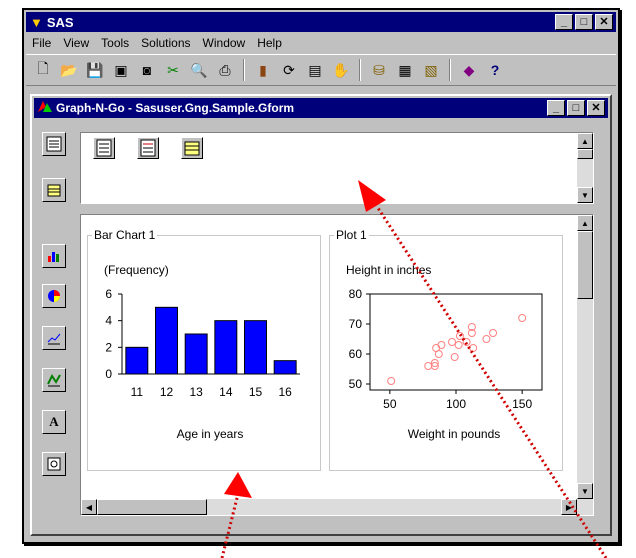 Image resolution: width=636 pixels, height=558 pixels. I want to click on close-button: ✕, so click(604, 22).